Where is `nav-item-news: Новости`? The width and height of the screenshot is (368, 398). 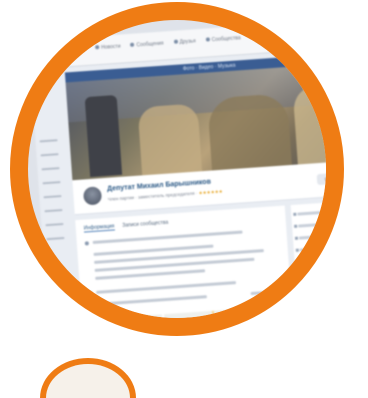 nav-item-news: Новости is located at coordinates (108, 48).